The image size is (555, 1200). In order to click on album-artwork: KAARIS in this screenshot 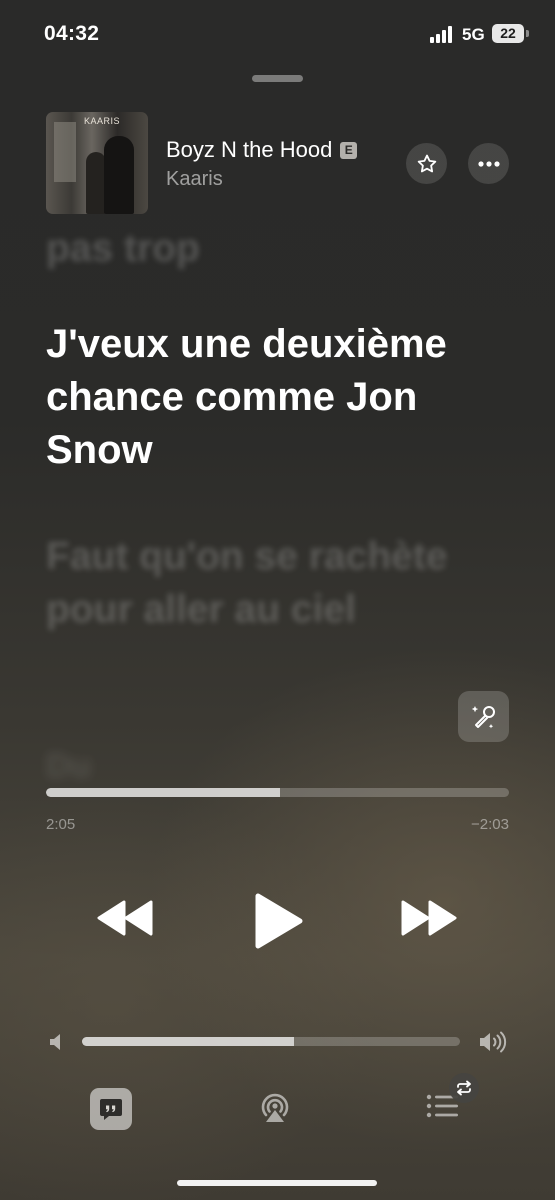, I will do `click(97, 163)`.